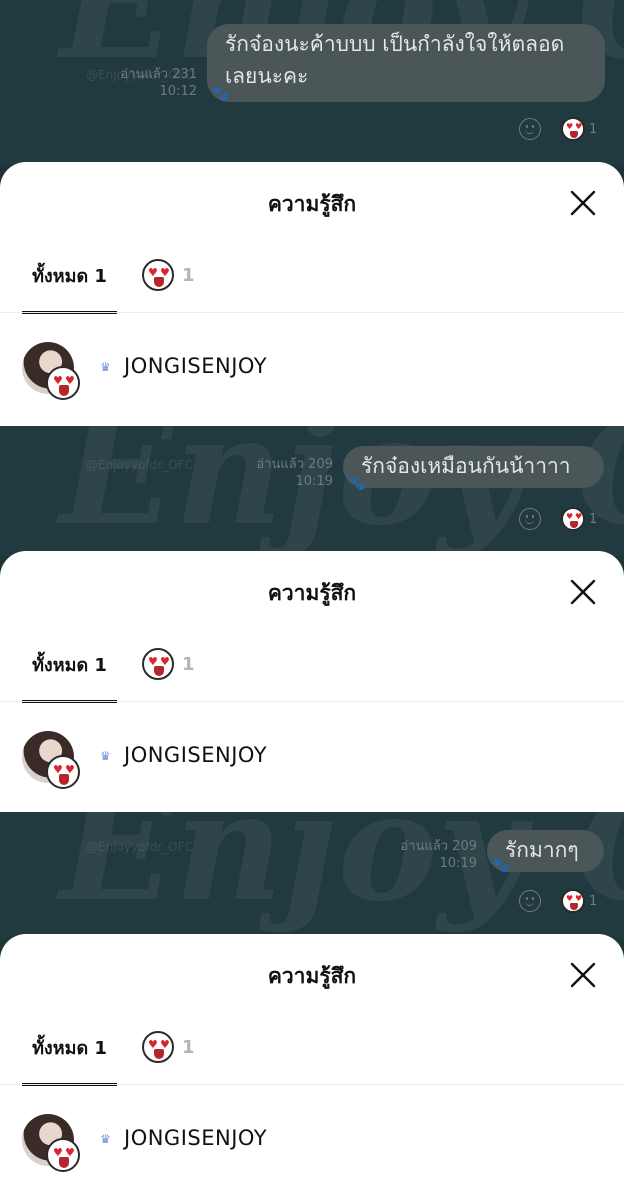 Image resolution: width=624 pixels, height=1200 pixels. I want to click on message-time: 10:12, so click(178, 91).